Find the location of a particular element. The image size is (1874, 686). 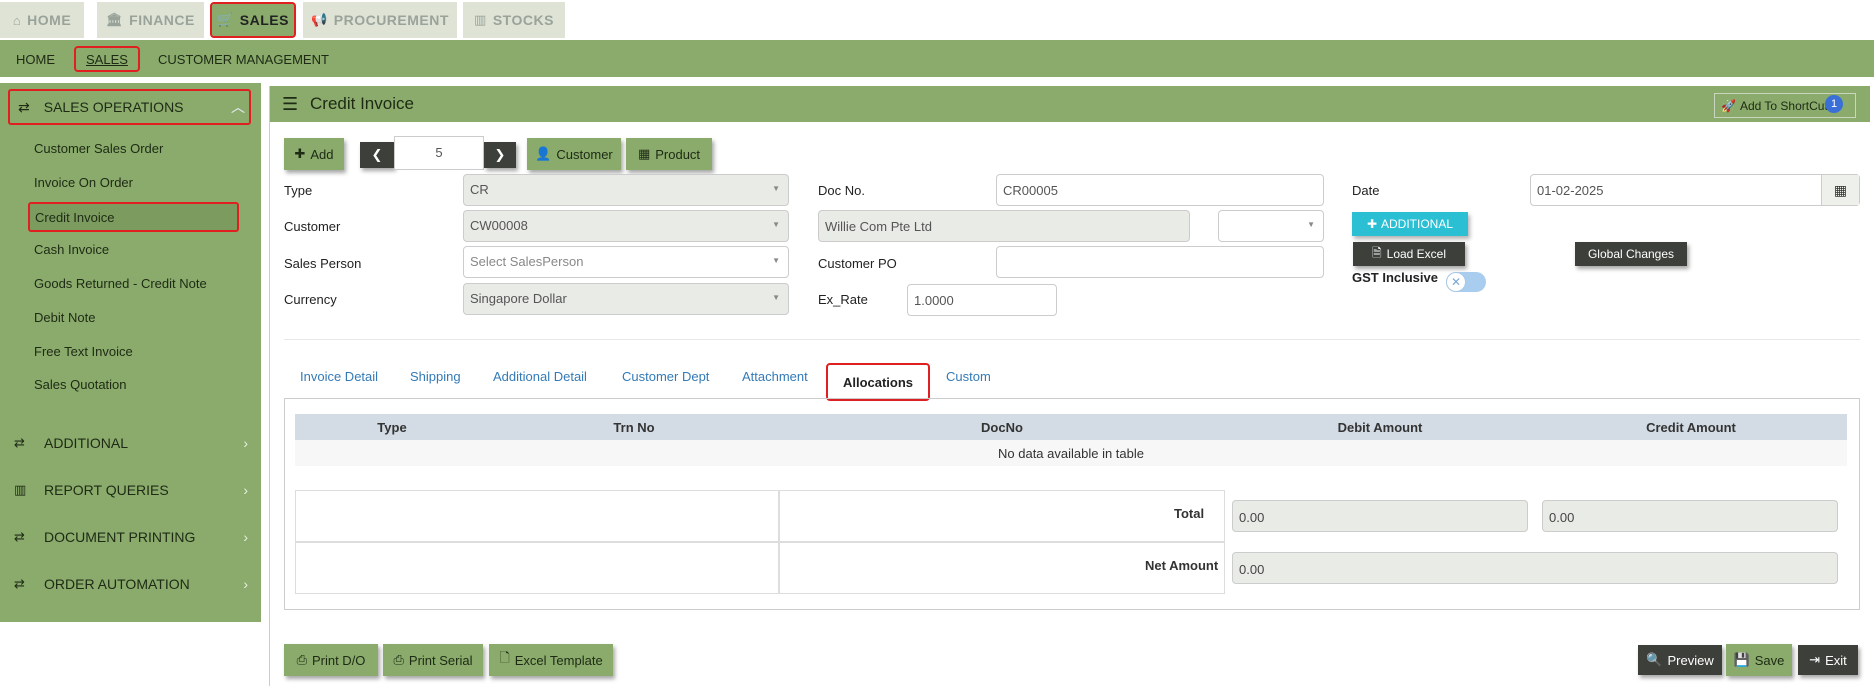

calendar-icon: ▦ is located at coordinates (1840, 190).